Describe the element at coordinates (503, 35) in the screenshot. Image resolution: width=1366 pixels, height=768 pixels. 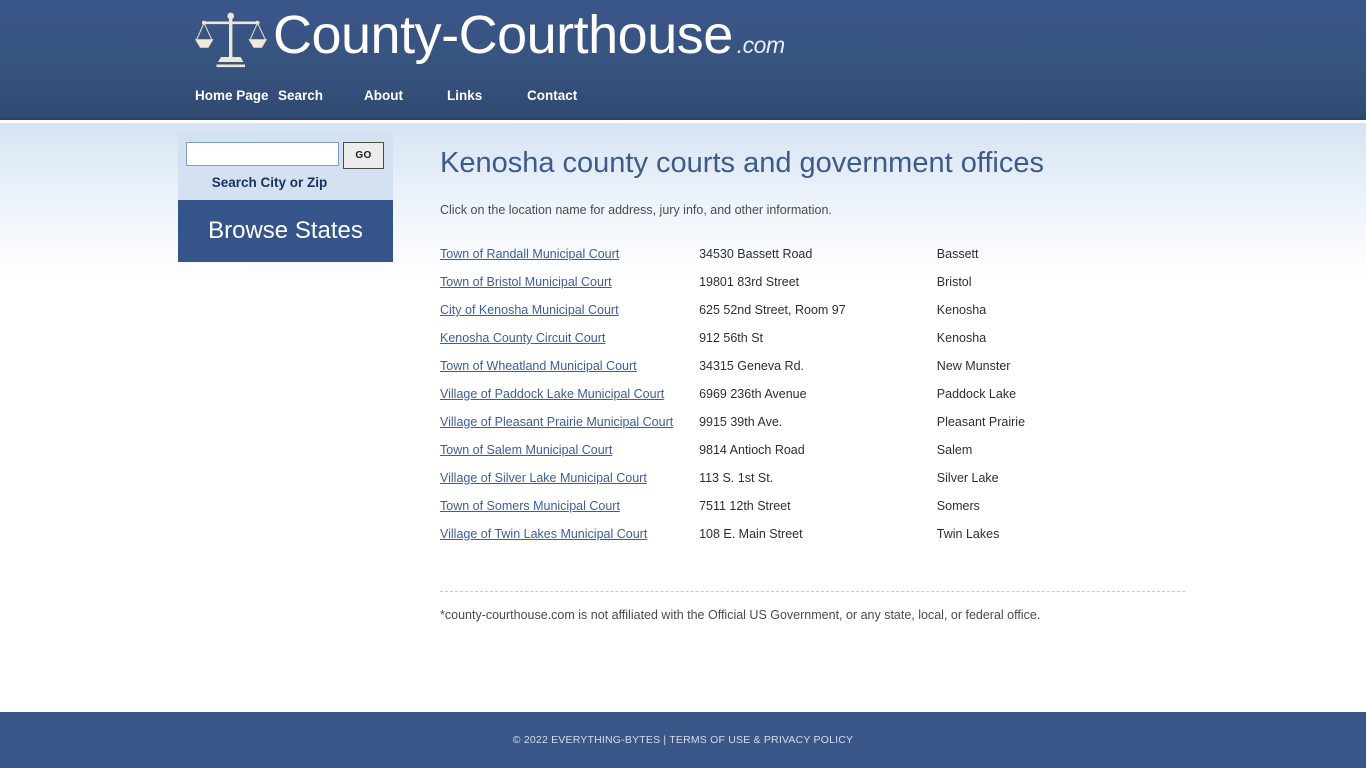
I see `brand-name: County-Courthouse` at that location.